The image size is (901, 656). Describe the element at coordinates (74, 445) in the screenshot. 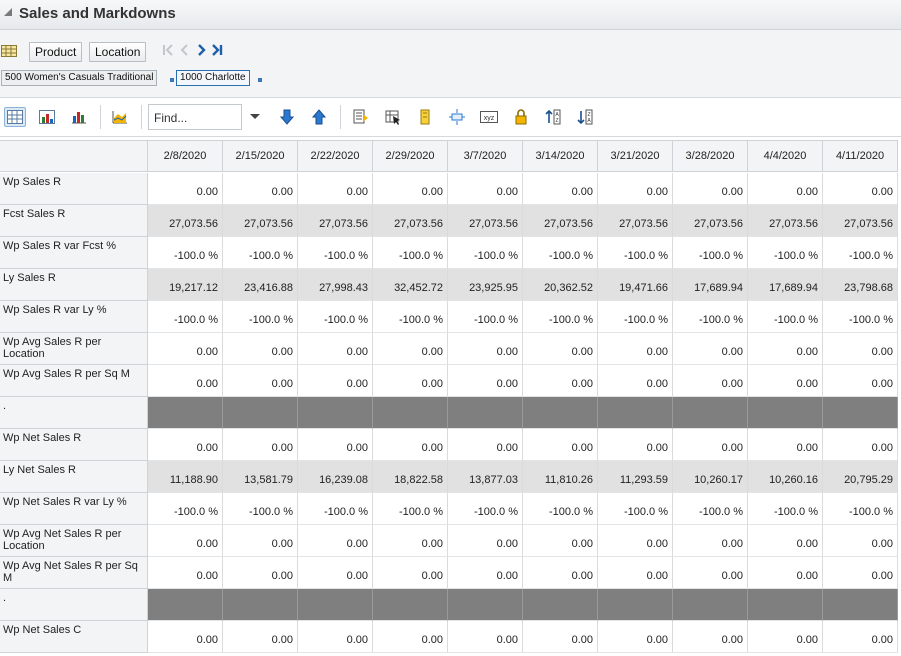

I see `row-header: Wp Net Sales R` at that location.